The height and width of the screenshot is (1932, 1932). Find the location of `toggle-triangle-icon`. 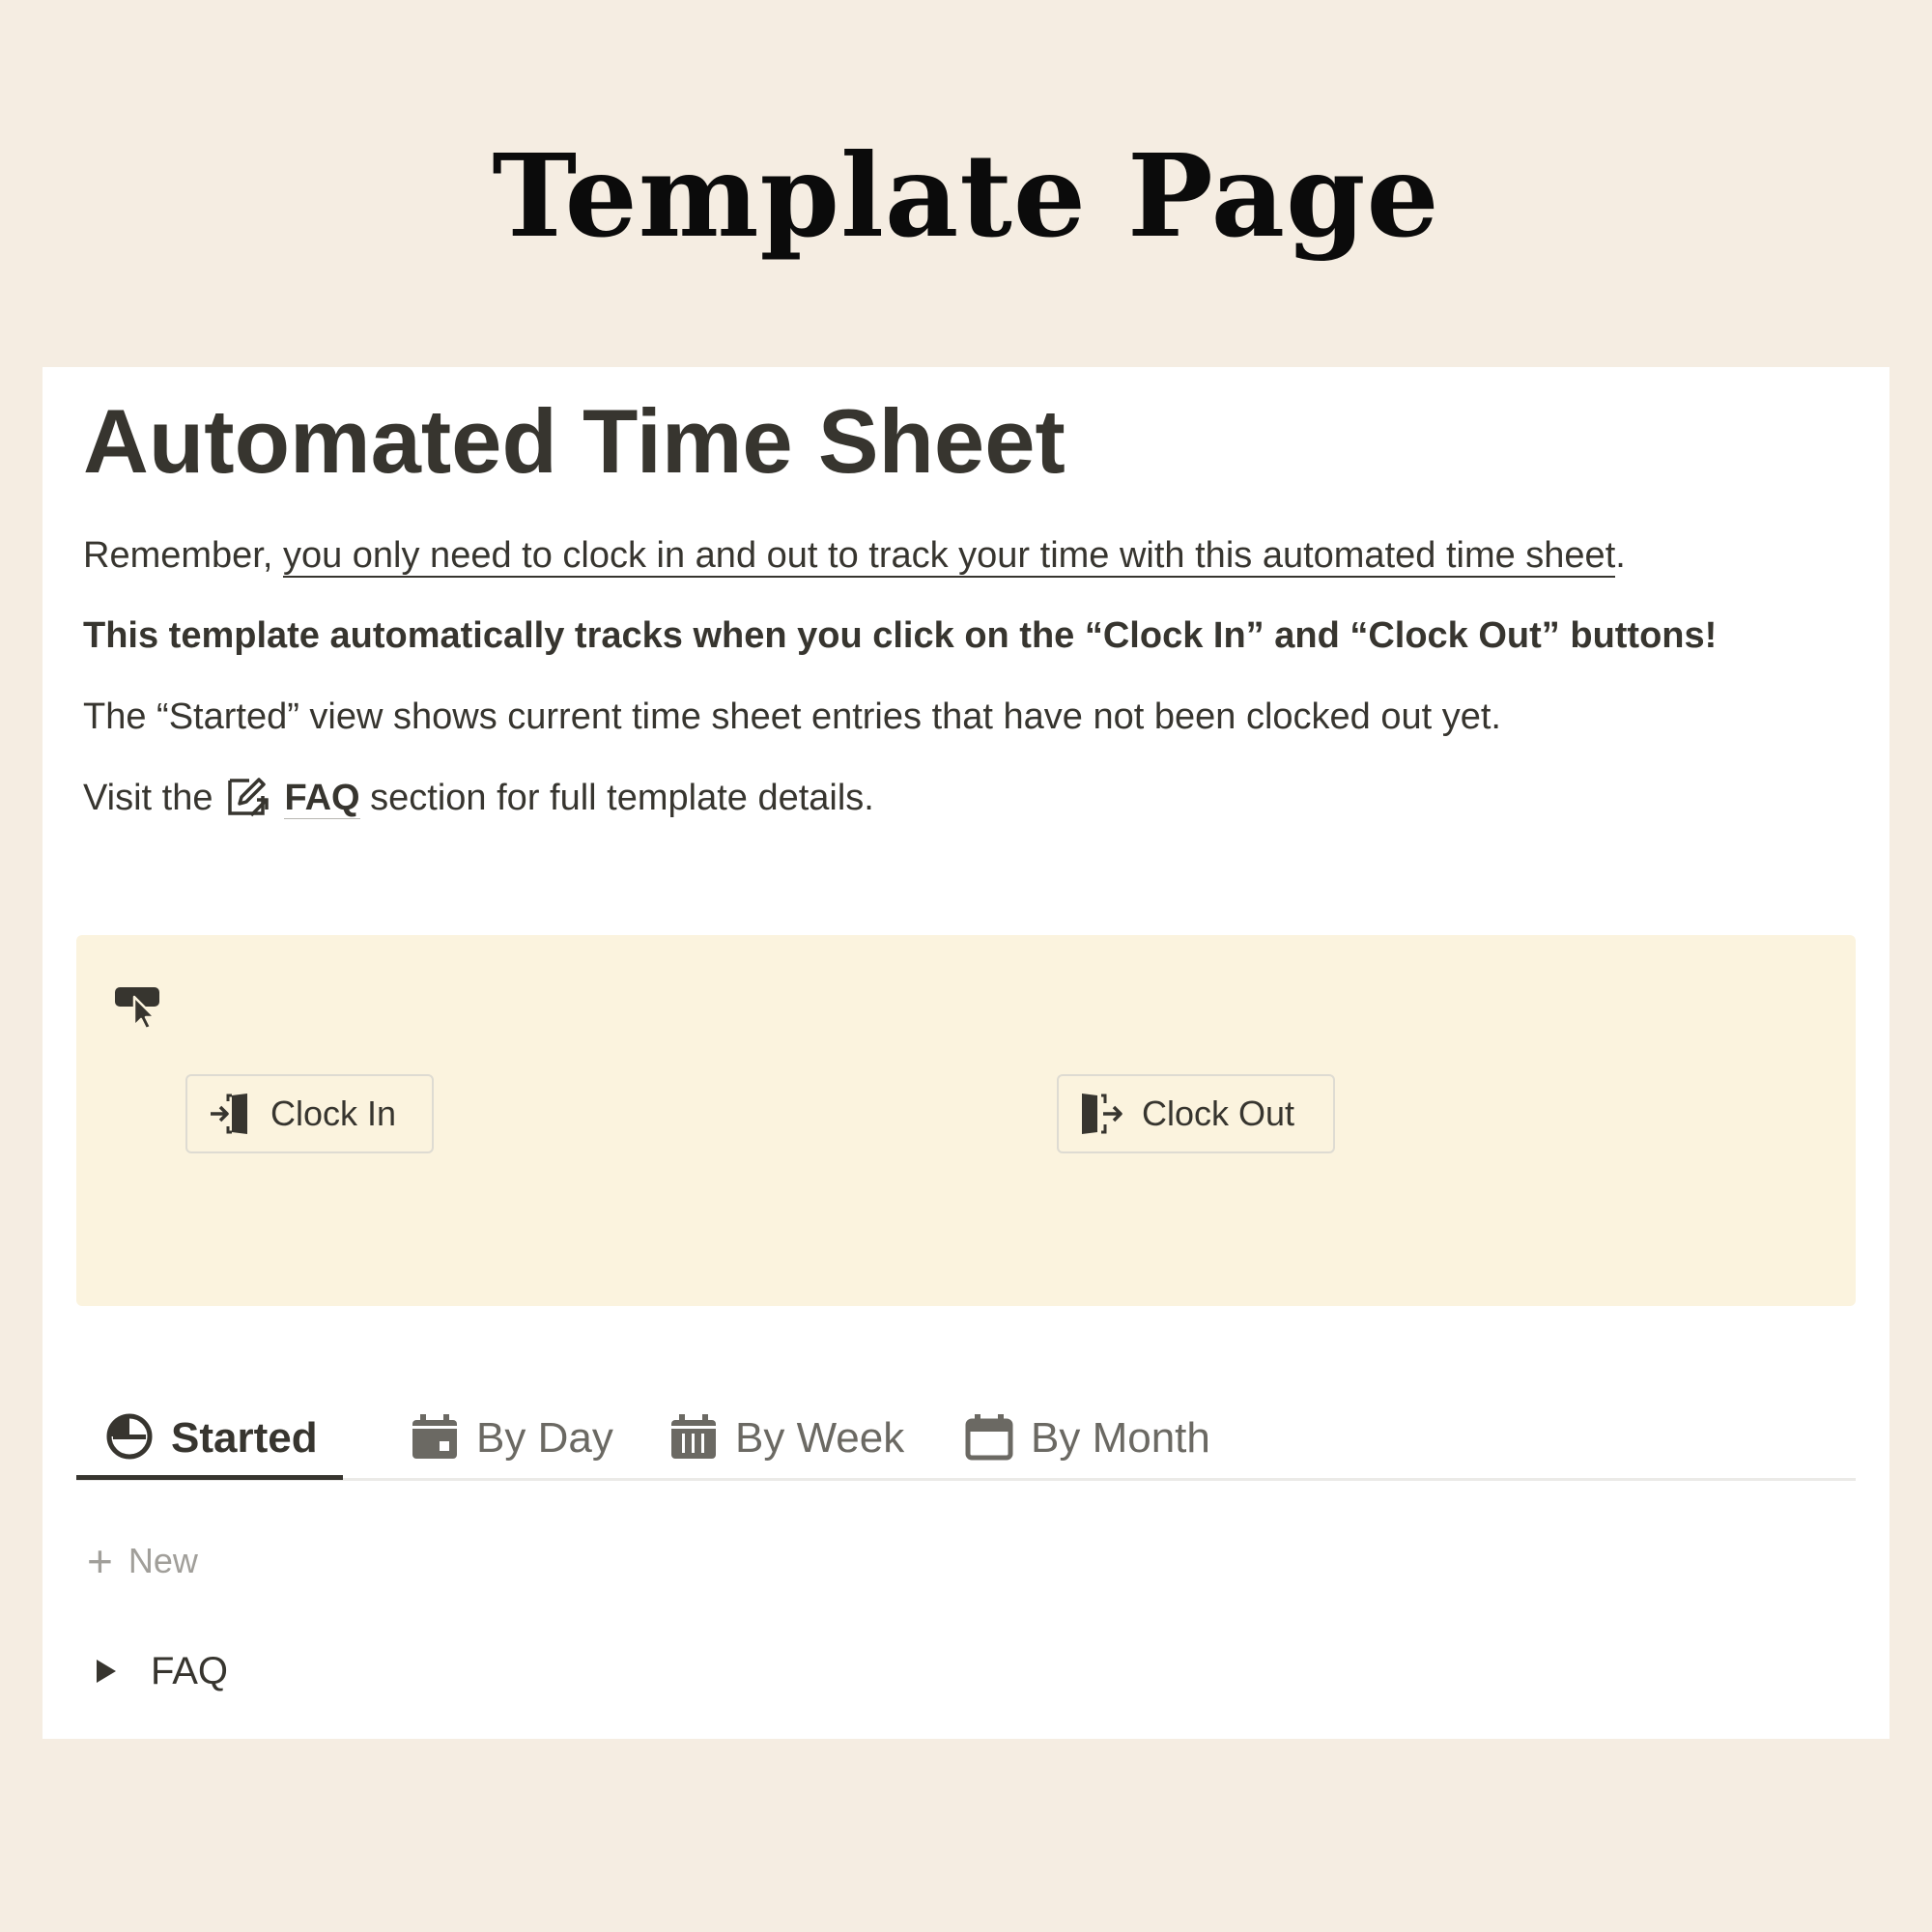

toggle-triangle-icon is located at coordinates (106, 1671).